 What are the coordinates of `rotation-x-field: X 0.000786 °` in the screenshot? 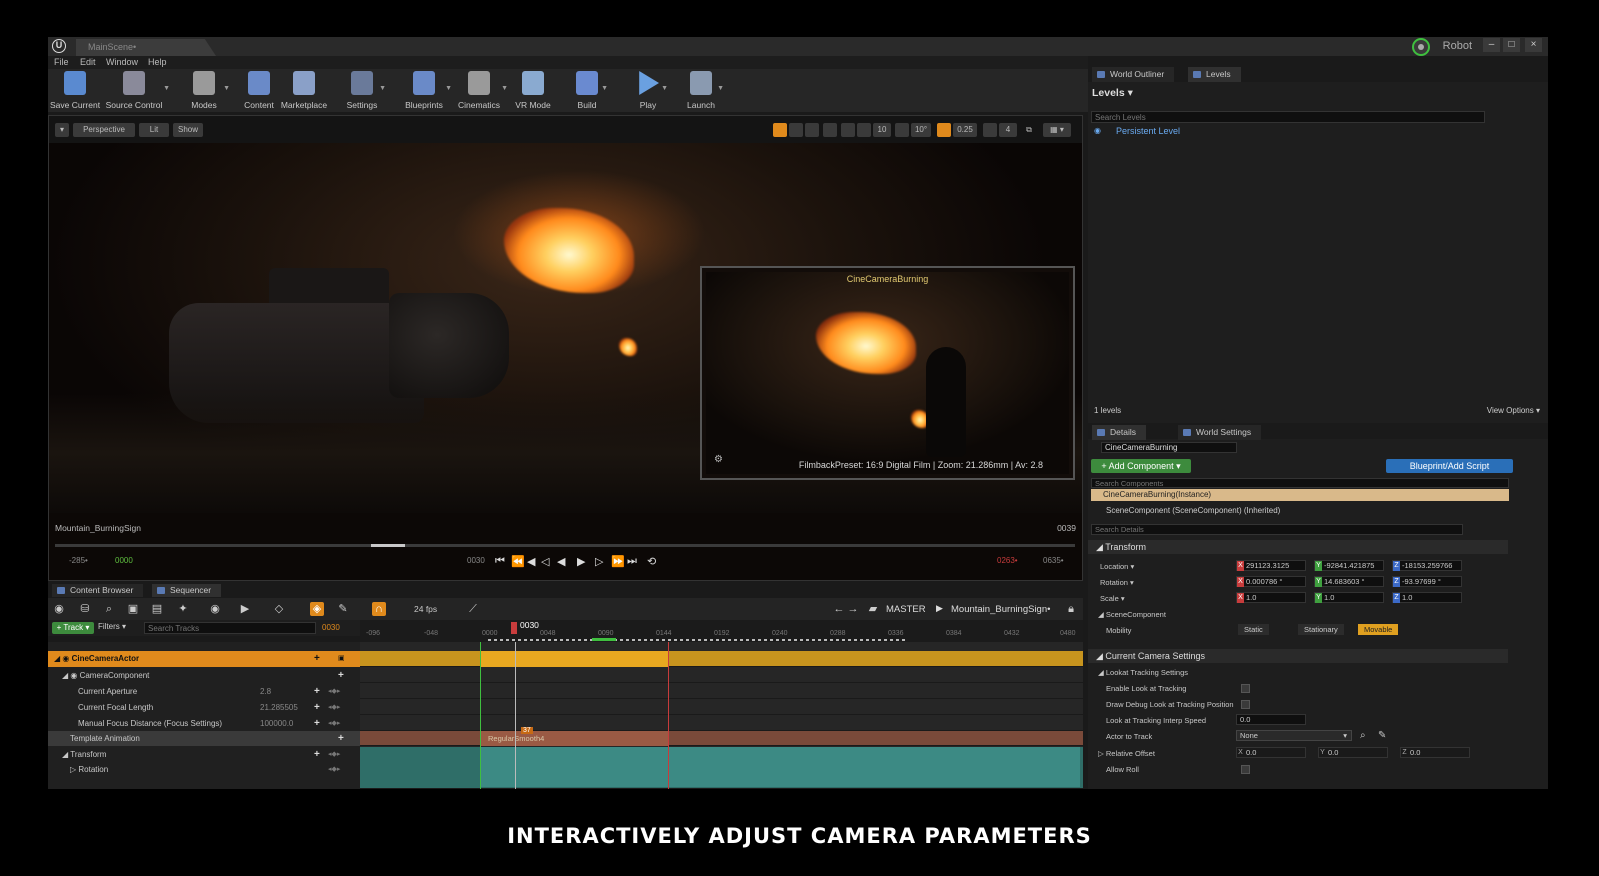 It's located at (1271, 581).